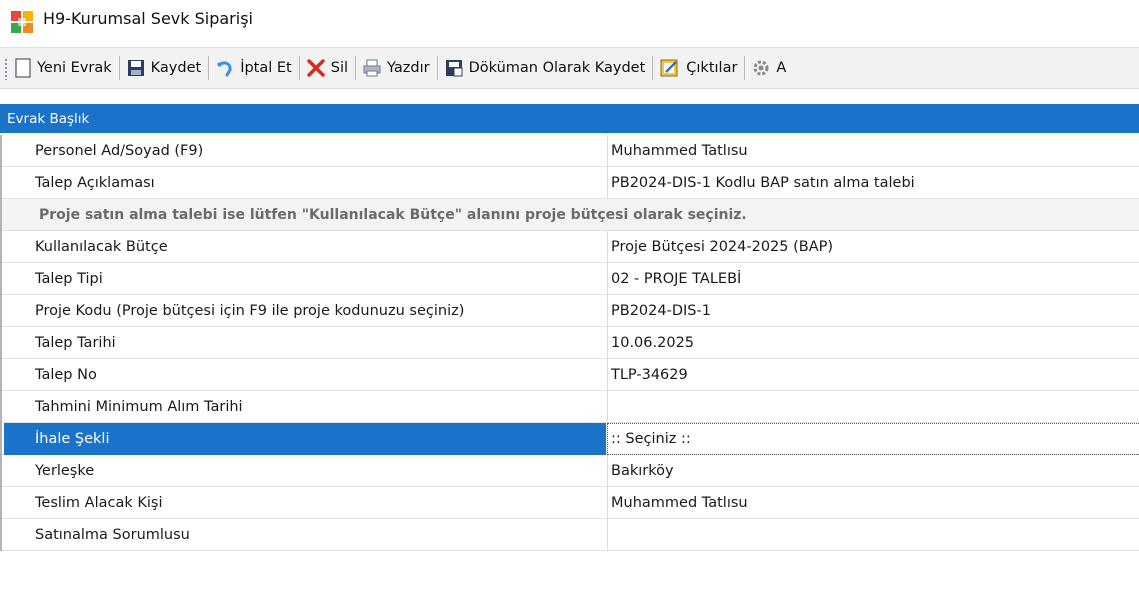 This screenshot has width=1139, height=601. I want to click on section-header: Evrak Başlık, so click(569, 118).